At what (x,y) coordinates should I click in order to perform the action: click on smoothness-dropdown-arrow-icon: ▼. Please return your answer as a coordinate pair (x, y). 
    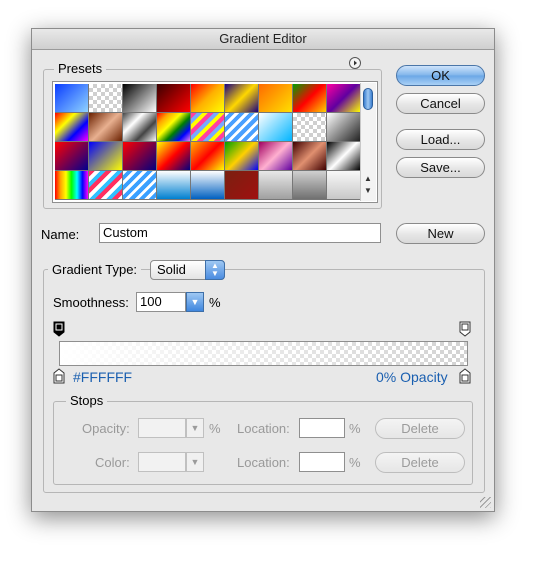
    Looking at the image, I should click on (195, 302).